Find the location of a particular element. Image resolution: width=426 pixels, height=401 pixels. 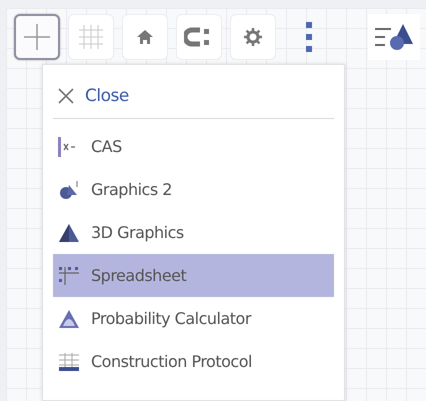

probability-icon is located at coordinates (69, 319).